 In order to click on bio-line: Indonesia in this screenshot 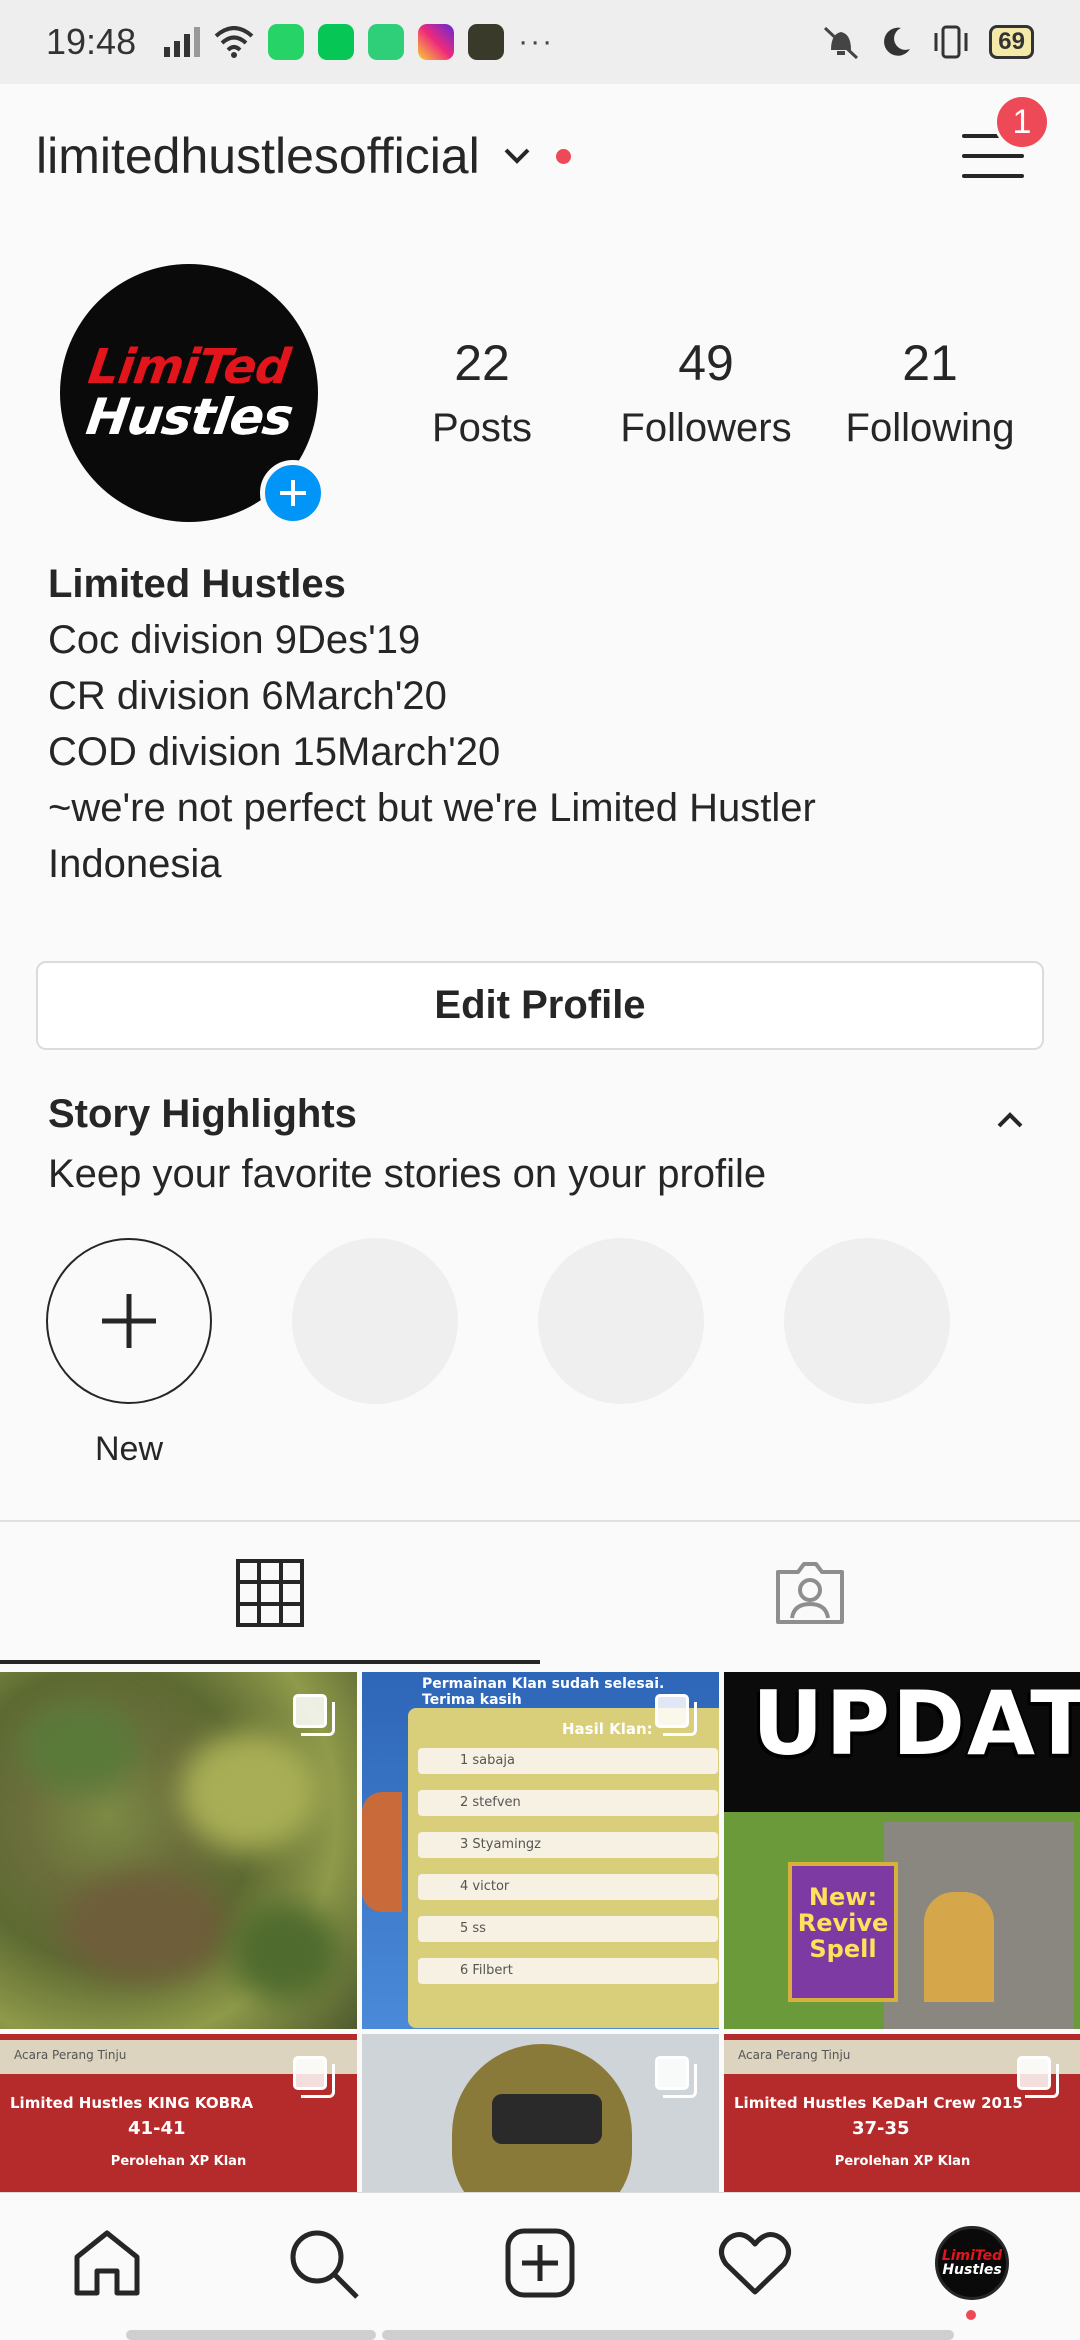, I will do `click(135, 864)`.